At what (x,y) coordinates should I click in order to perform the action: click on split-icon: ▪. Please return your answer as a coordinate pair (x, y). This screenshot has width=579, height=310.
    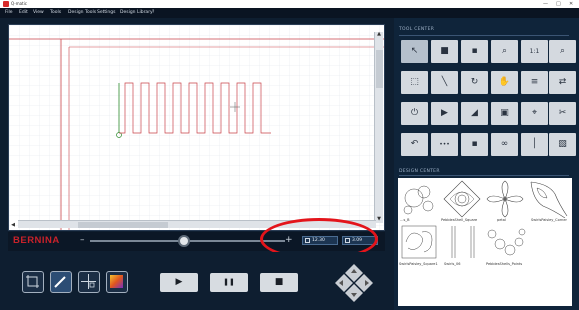
    Looking at the image, I should click on (474, 144).